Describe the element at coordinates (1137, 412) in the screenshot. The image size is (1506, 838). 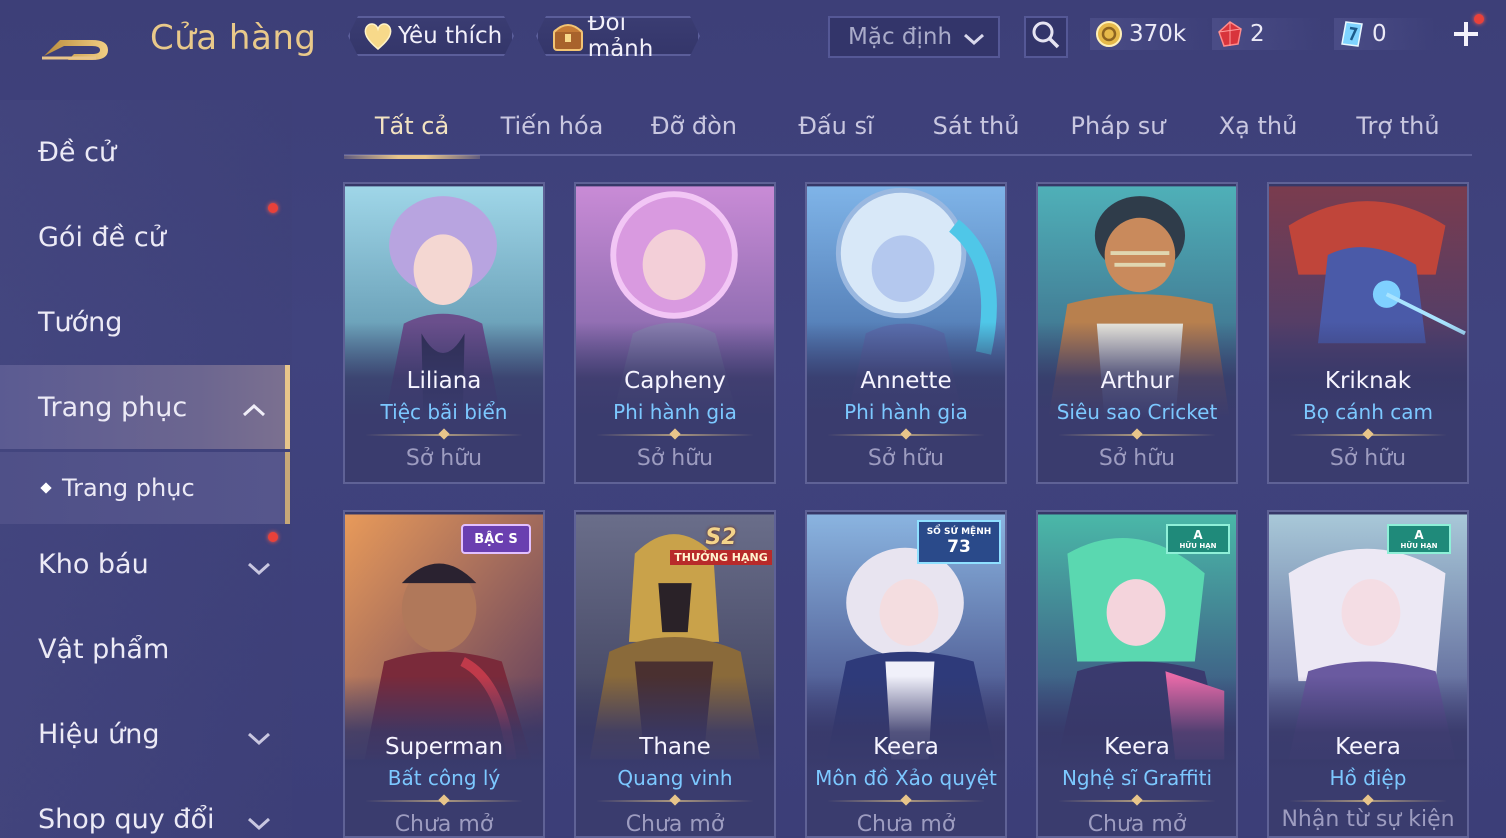
I see `skin-name: Siêu sao Cricket` at that location.